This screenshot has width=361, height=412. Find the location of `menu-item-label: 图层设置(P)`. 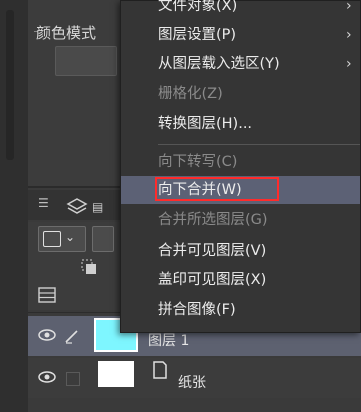

menu-item-label: 图层设置(P) is located at coordinates (197, 35).